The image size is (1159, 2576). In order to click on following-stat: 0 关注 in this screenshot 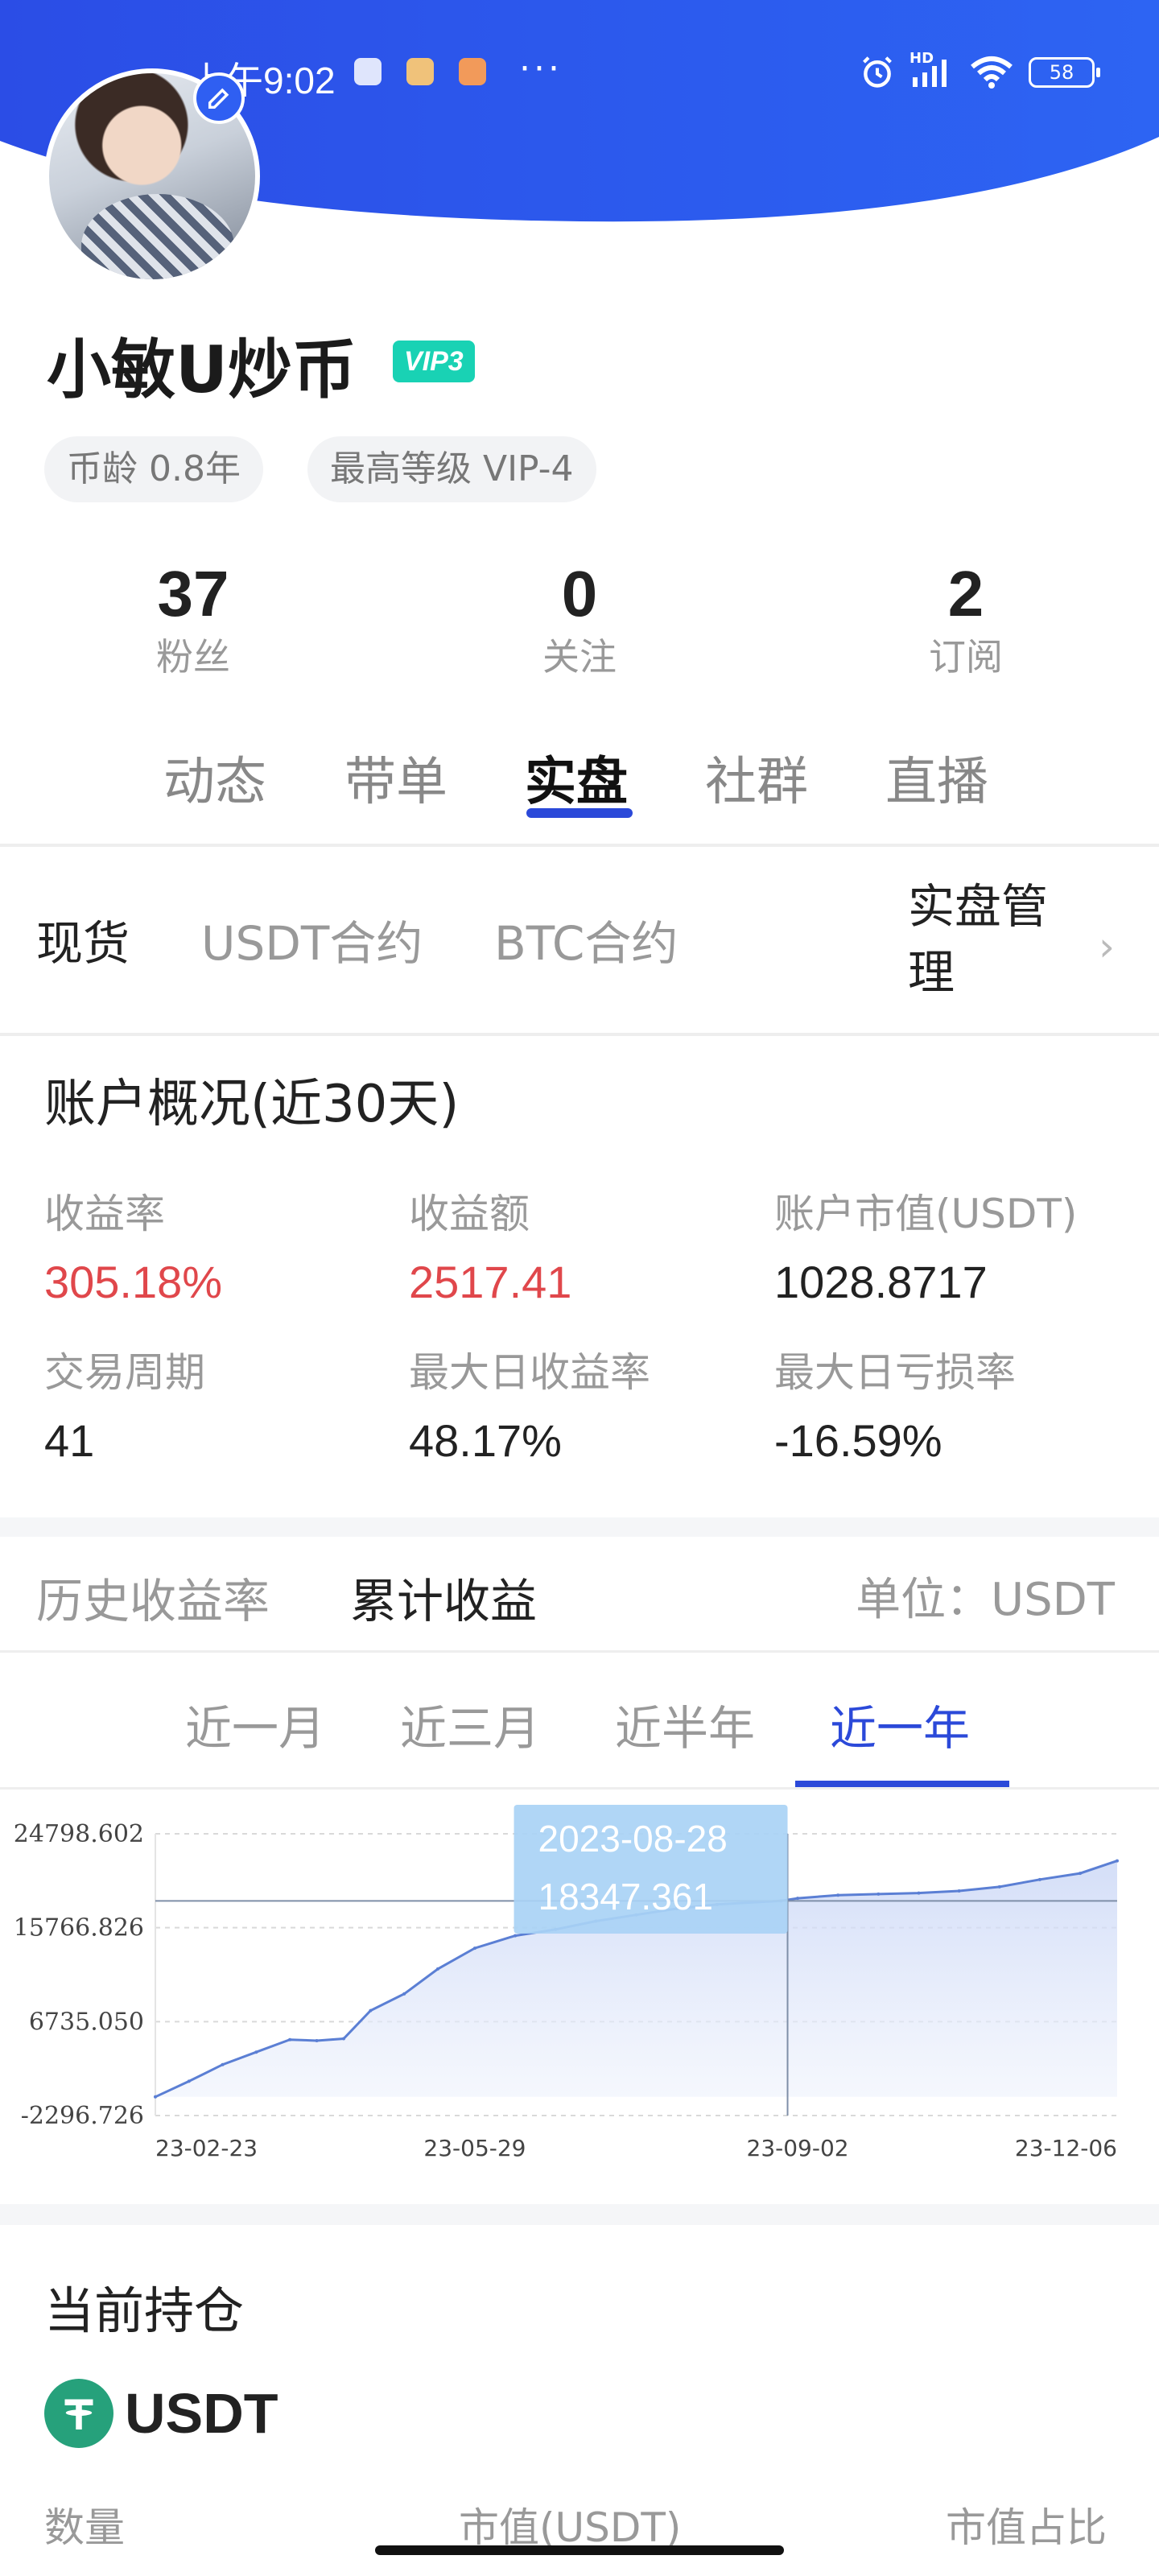, I will do `click(579, 618)`.